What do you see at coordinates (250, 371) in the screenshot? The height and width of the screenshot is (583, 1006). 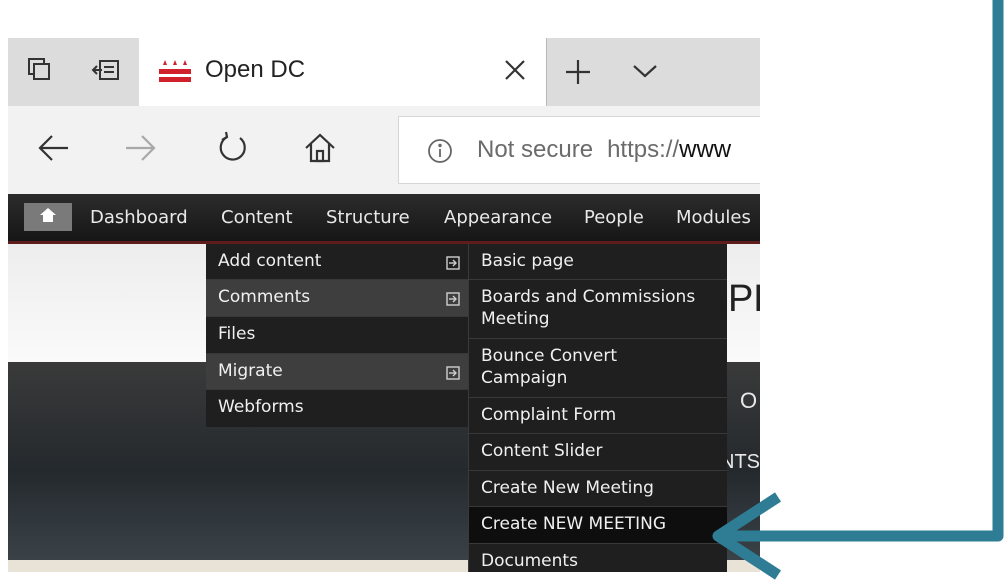 I see `menu-item-label: Migrate` at bounding box center [250, 371].